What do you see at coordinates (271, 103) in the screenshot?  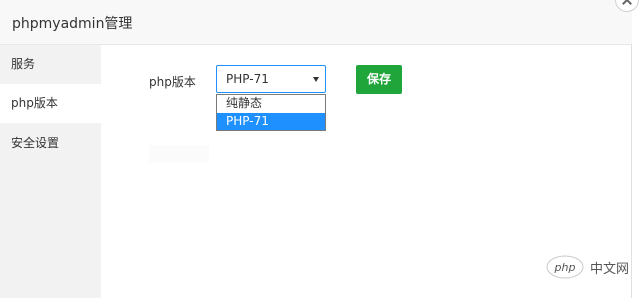 I see `option-static: 纯静态` at bounding box center [271, 103].